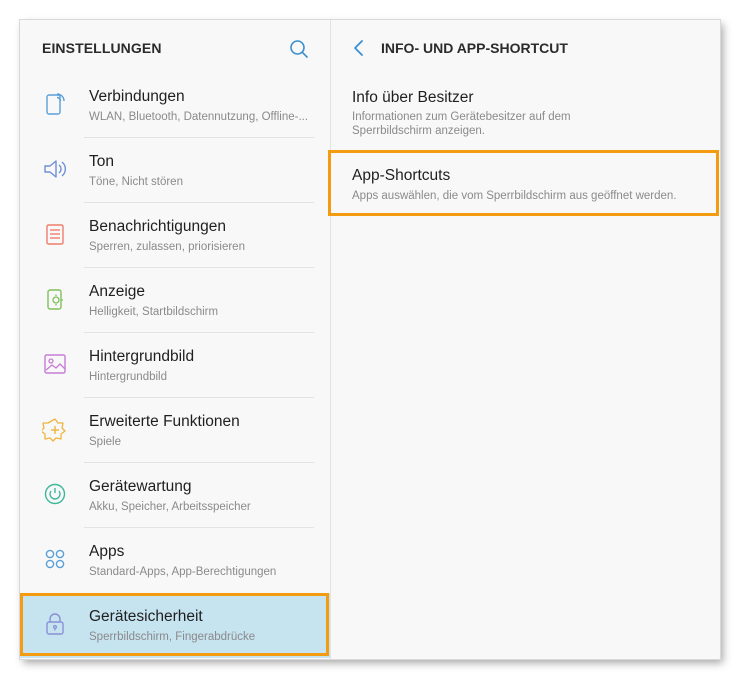  I want to click on lock-icon, so click(55, 624).